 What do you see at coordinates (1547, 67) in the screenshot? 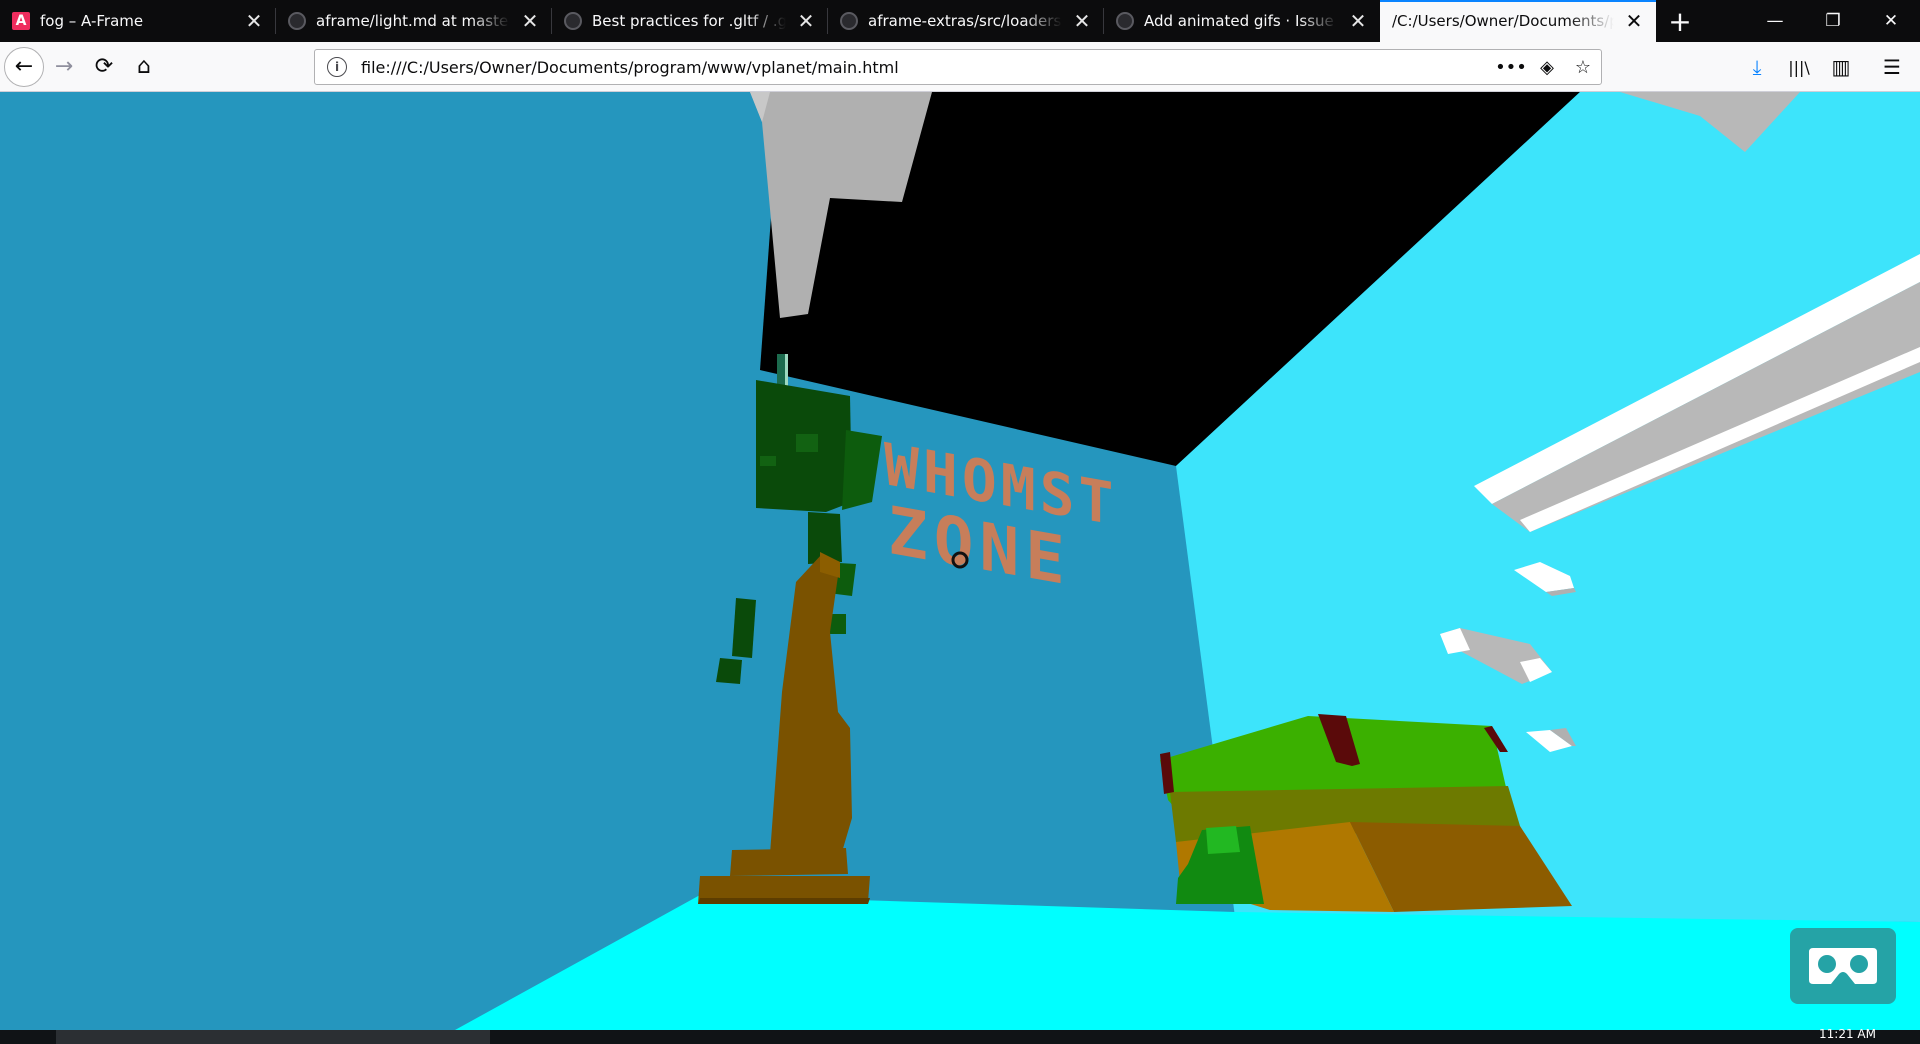
I see `pocket-icon: ◈` at bounding box center [1547, 67].